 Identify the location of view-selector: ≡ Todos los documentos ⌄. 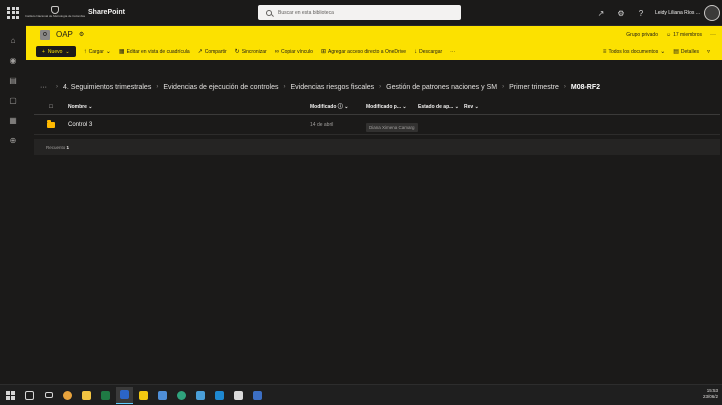
(634, 52).